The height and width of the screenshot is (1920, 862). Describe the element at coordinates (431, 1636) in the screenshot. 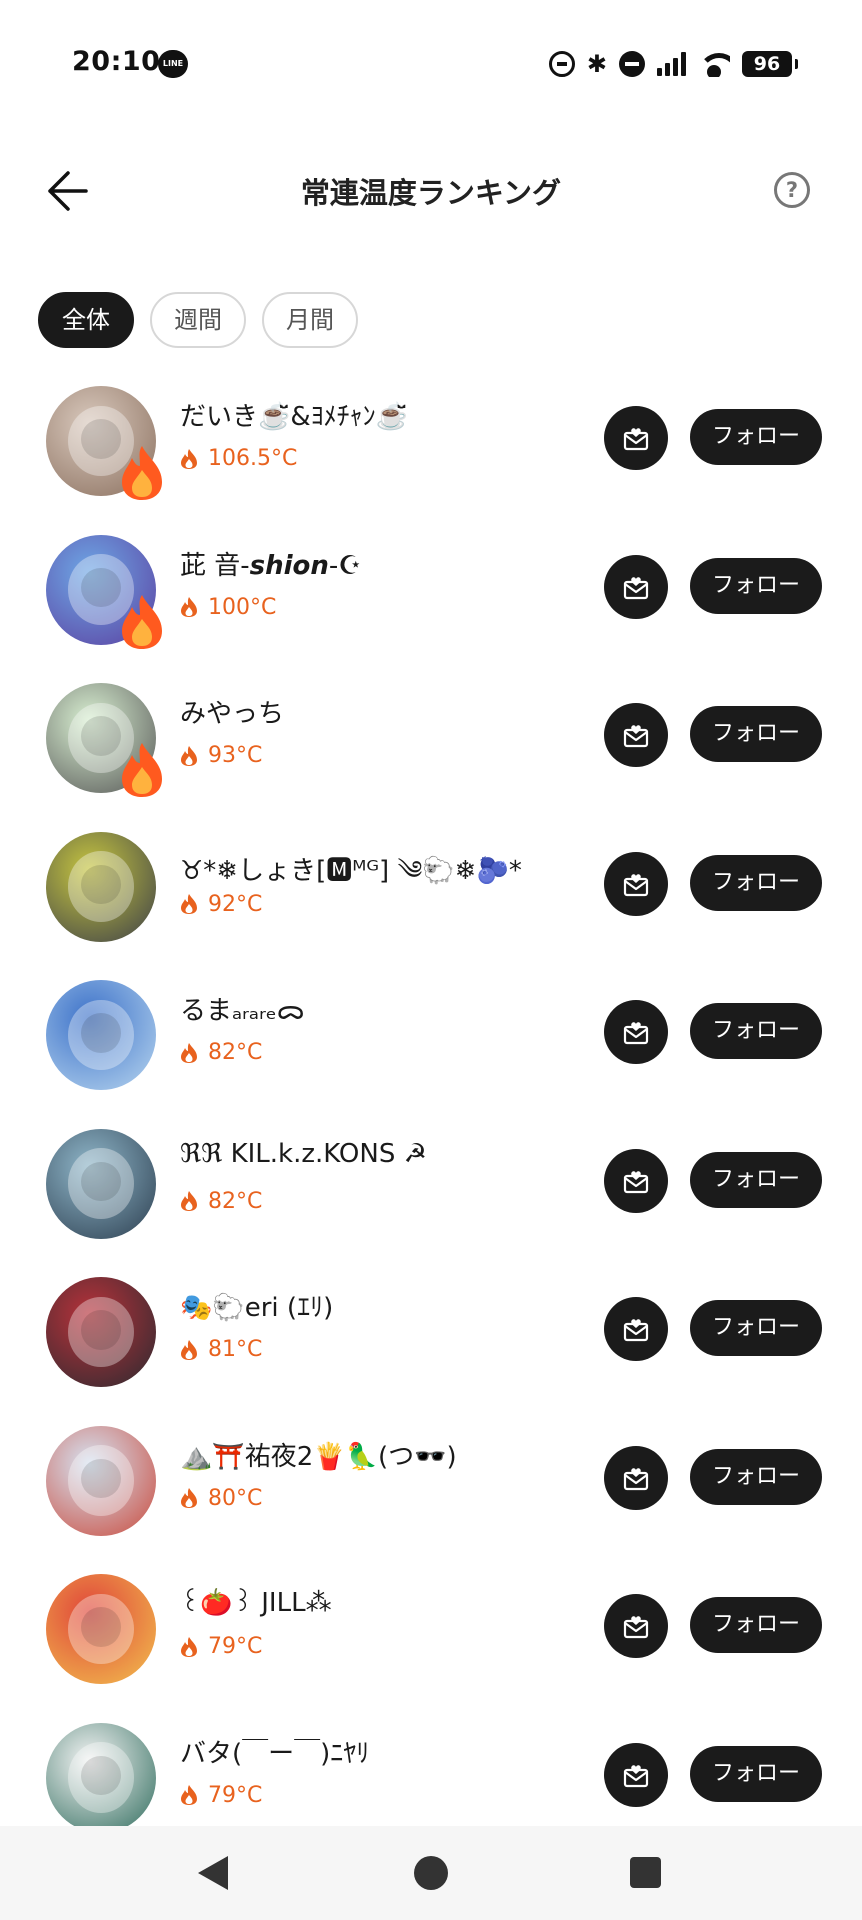

I see `ranking-row: ꒰🍅꒱ JILL⁂ 79°C フォロー` at that location.